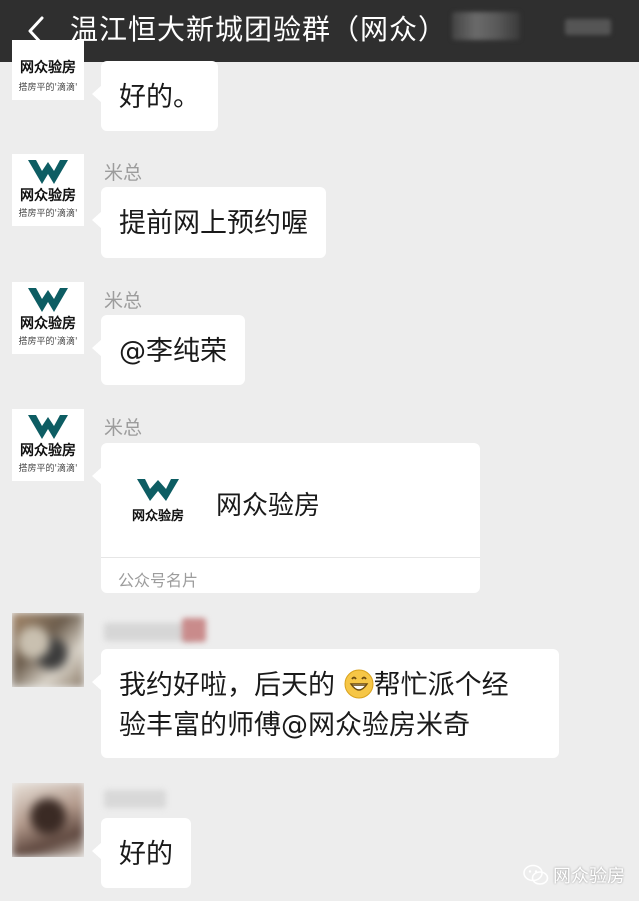 The image size is (639, 901). What do you see at coordinates (268, 506) in the screenshot?
I see `card-title: 网众验房` at bounding box center [268, 506].